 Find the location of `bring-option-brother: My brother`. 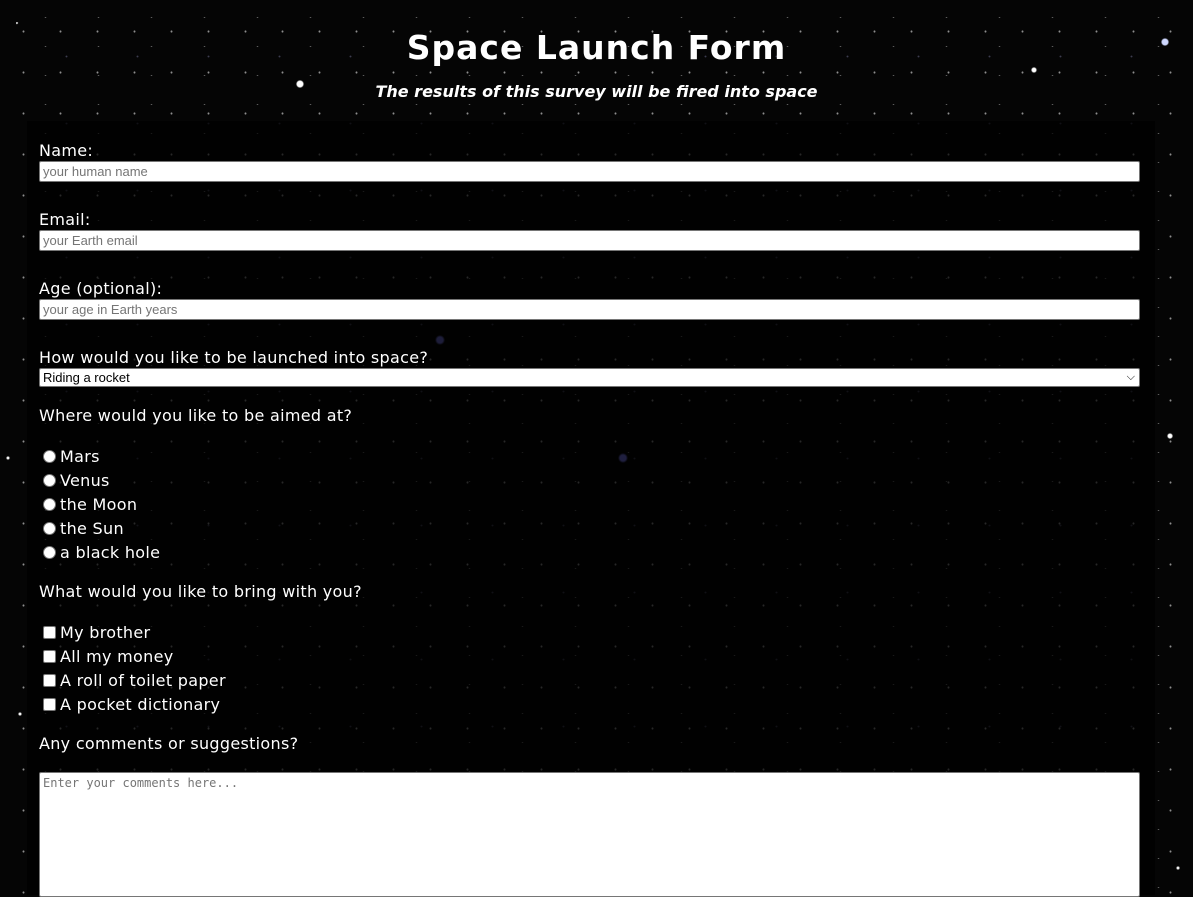

bring-option-brother: My brother is located at coordinates (132, 632).